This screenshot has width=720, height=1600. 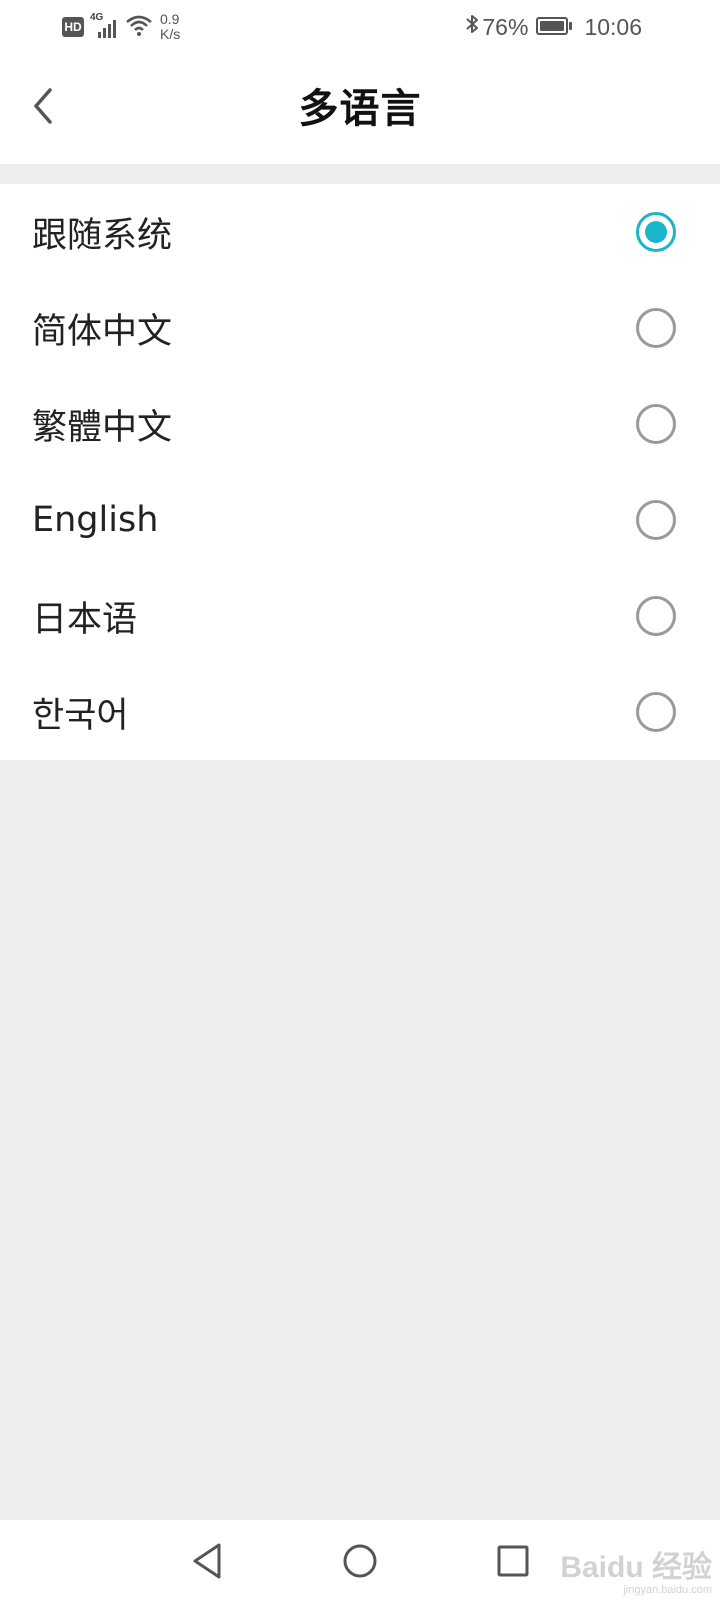 What do you see at coordinates (360, 712) in the screenshot?
I see `language-option-korean: 한국어` at bounding box center [360, 712].